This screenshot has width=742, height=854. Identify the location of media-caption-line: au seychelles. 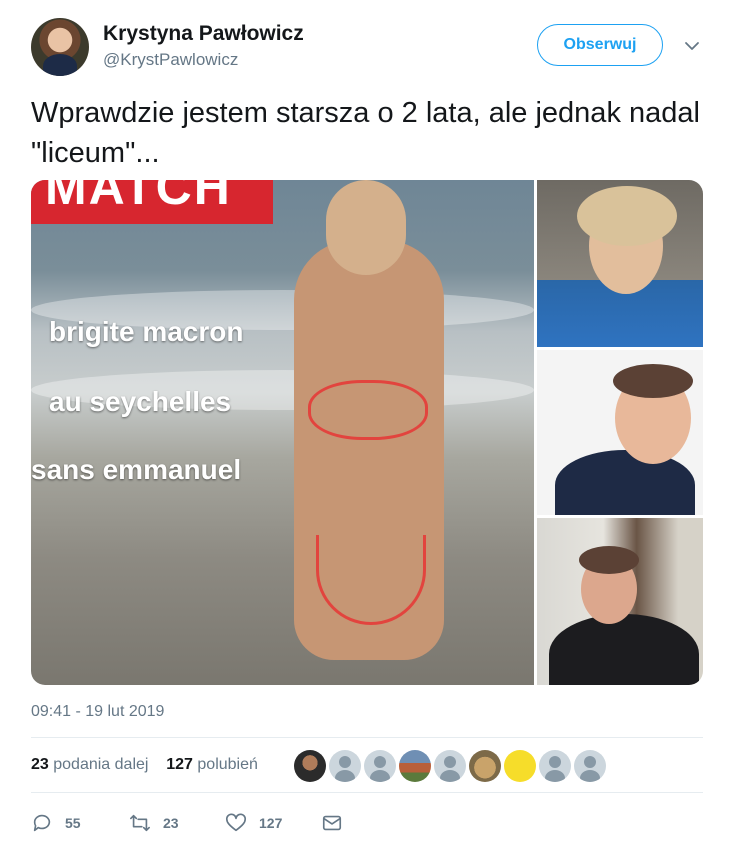
(140, 401).